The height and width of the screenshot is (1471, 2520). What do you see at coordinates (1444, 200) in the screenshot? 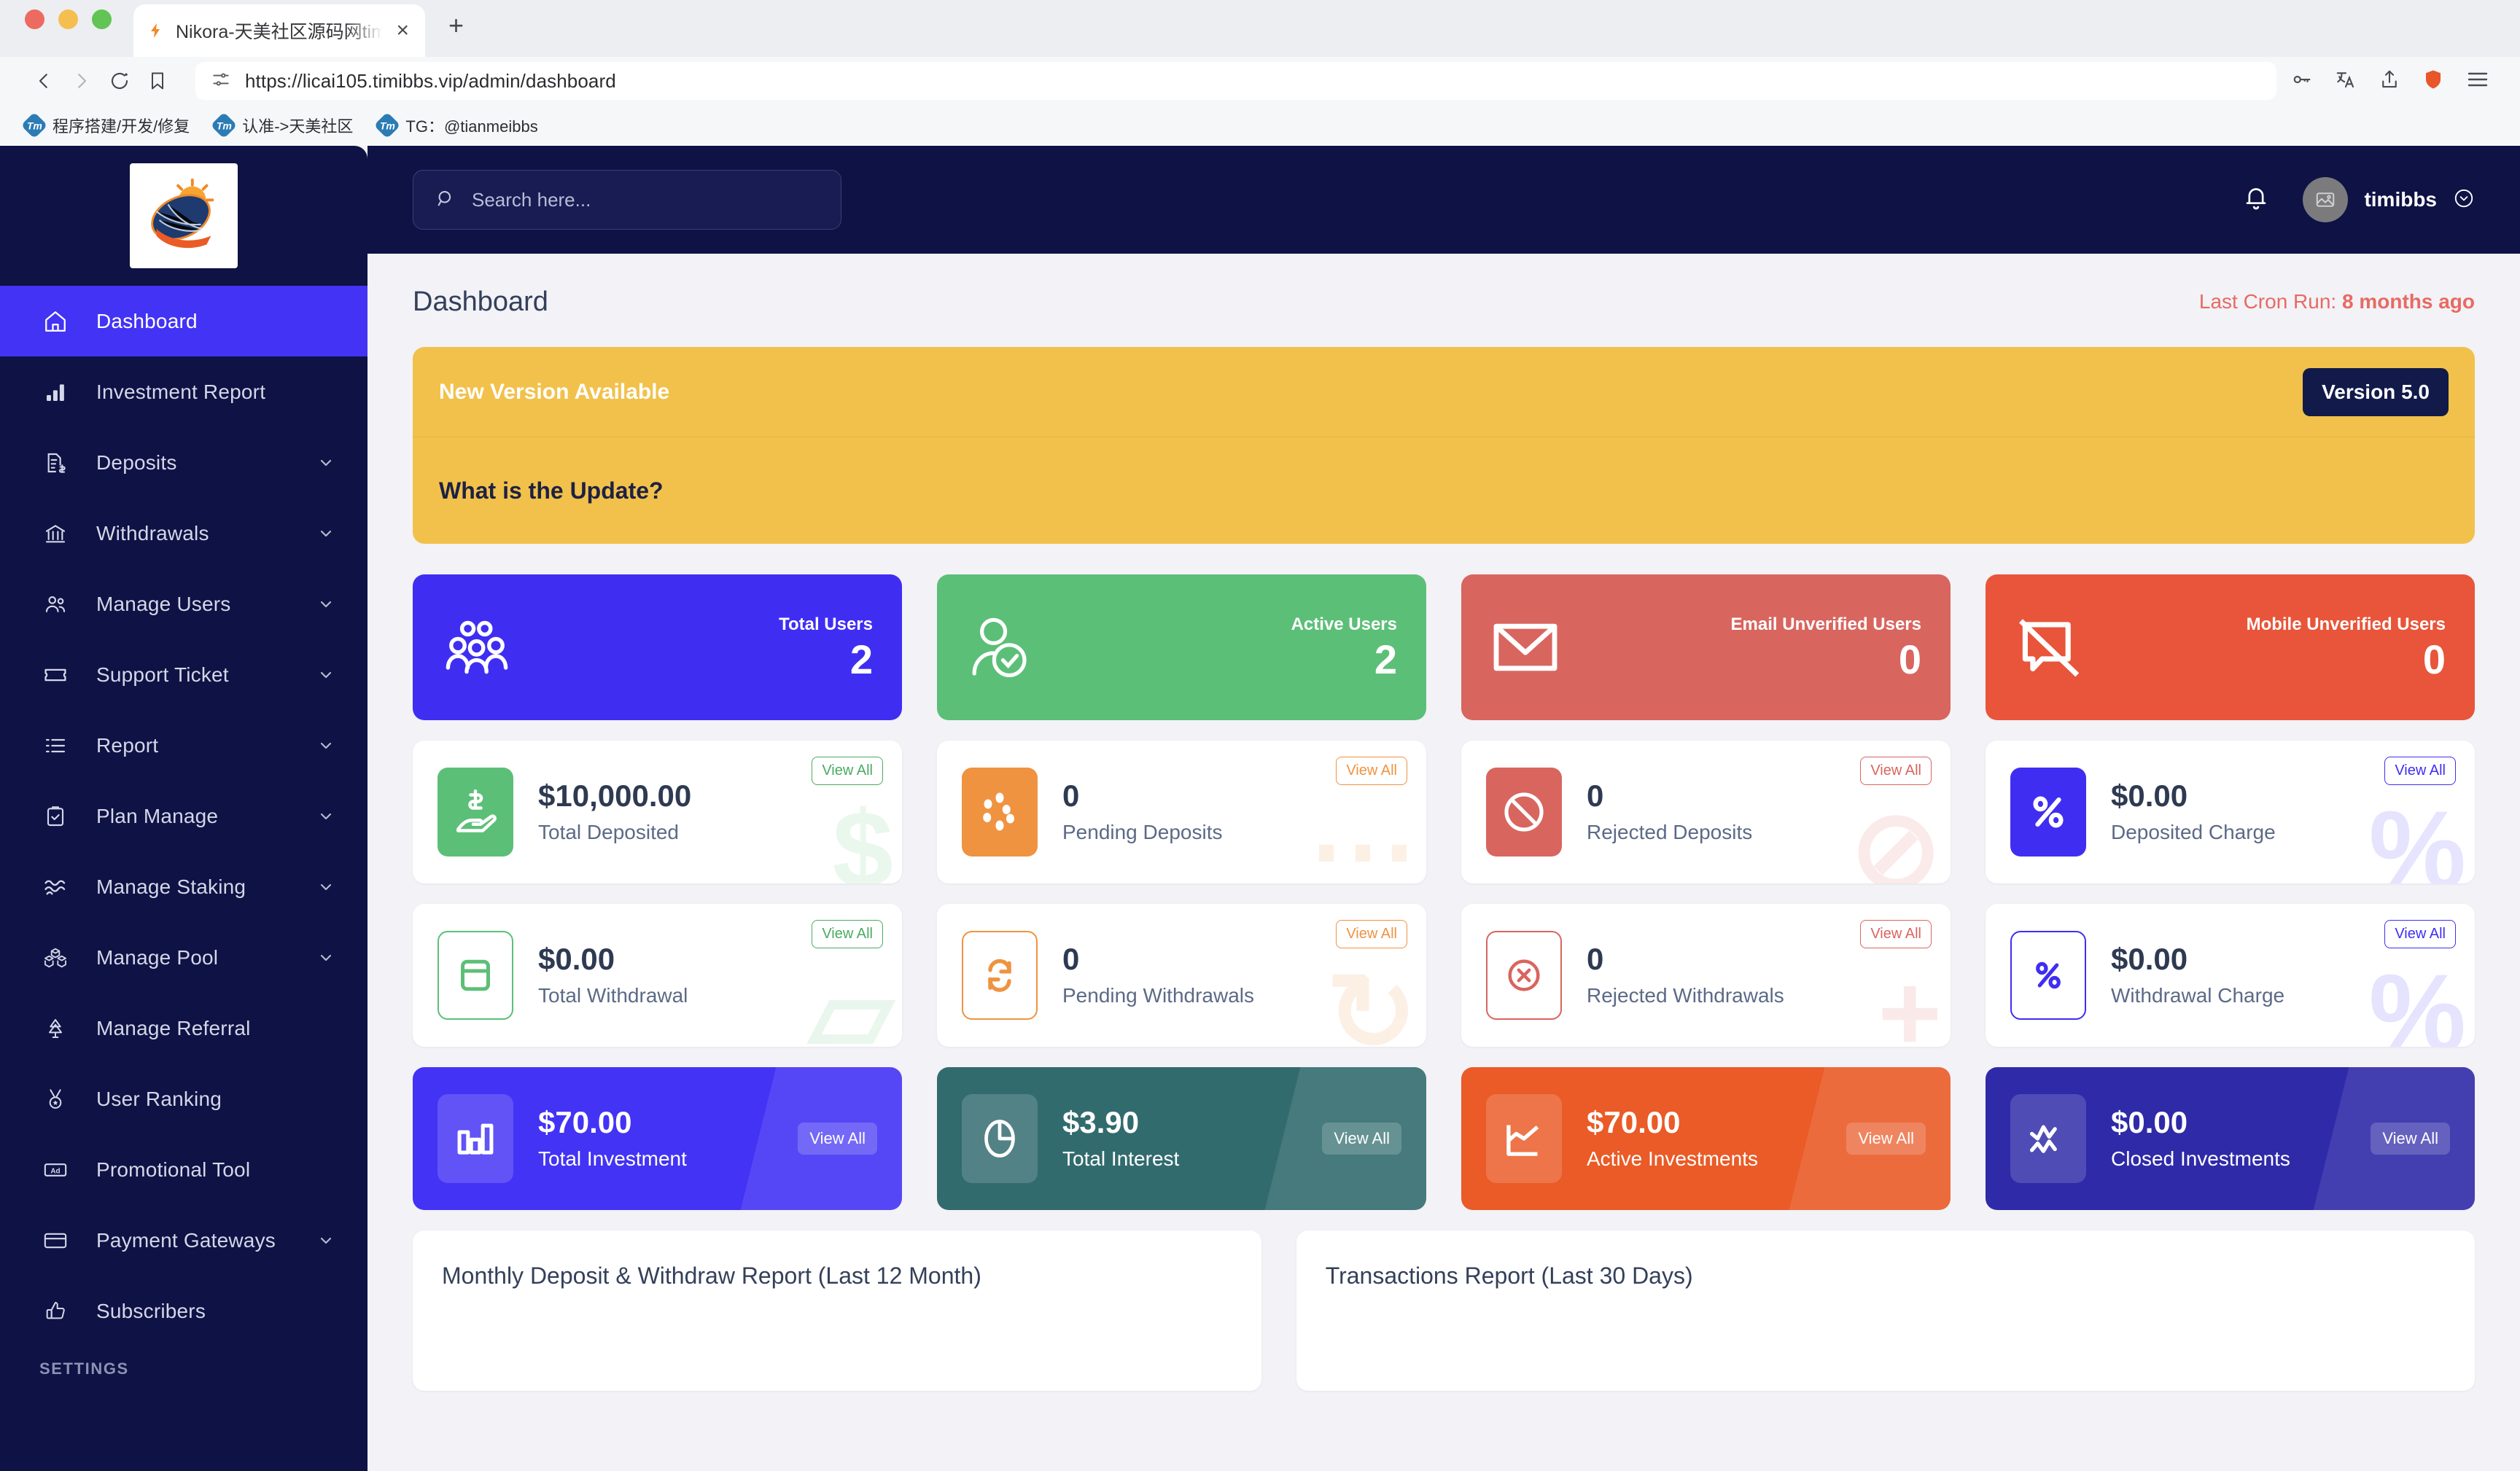
I see `top-bar: Search here... timibbs` at bounding box center [1444, 200].